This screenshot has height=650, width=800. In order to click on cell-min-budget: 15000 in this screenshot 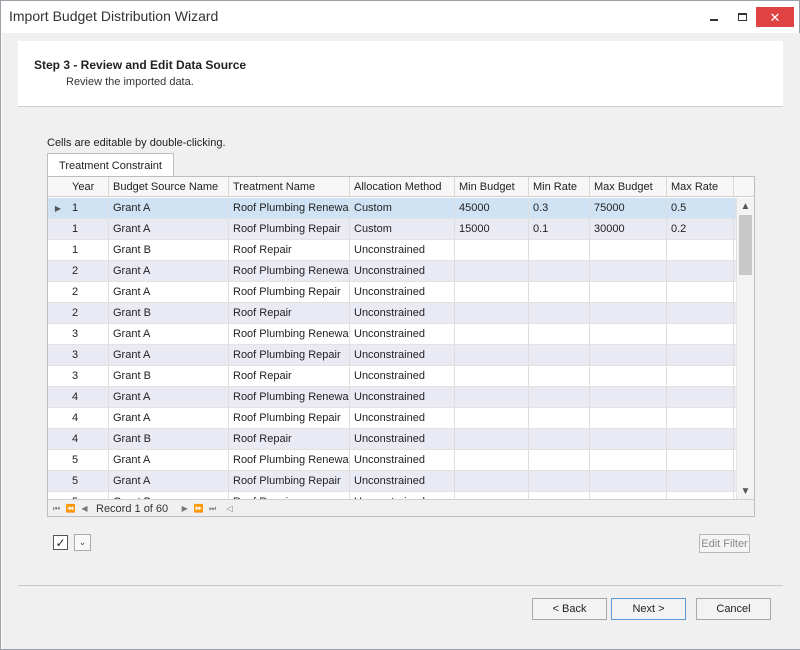, I will do `click(492, 229)`.